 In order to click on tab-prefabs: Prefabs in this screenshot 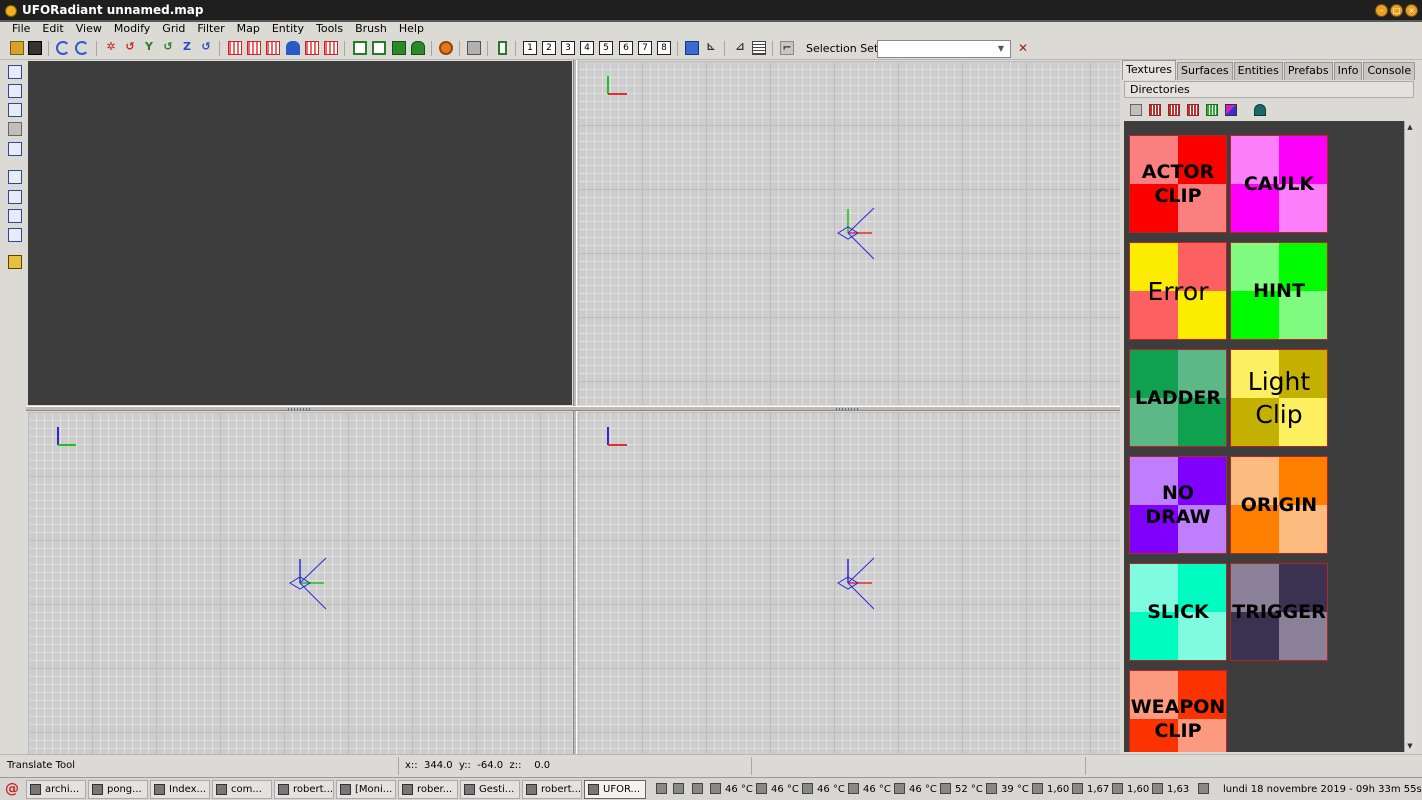, I will do `click(1308, 71)`.